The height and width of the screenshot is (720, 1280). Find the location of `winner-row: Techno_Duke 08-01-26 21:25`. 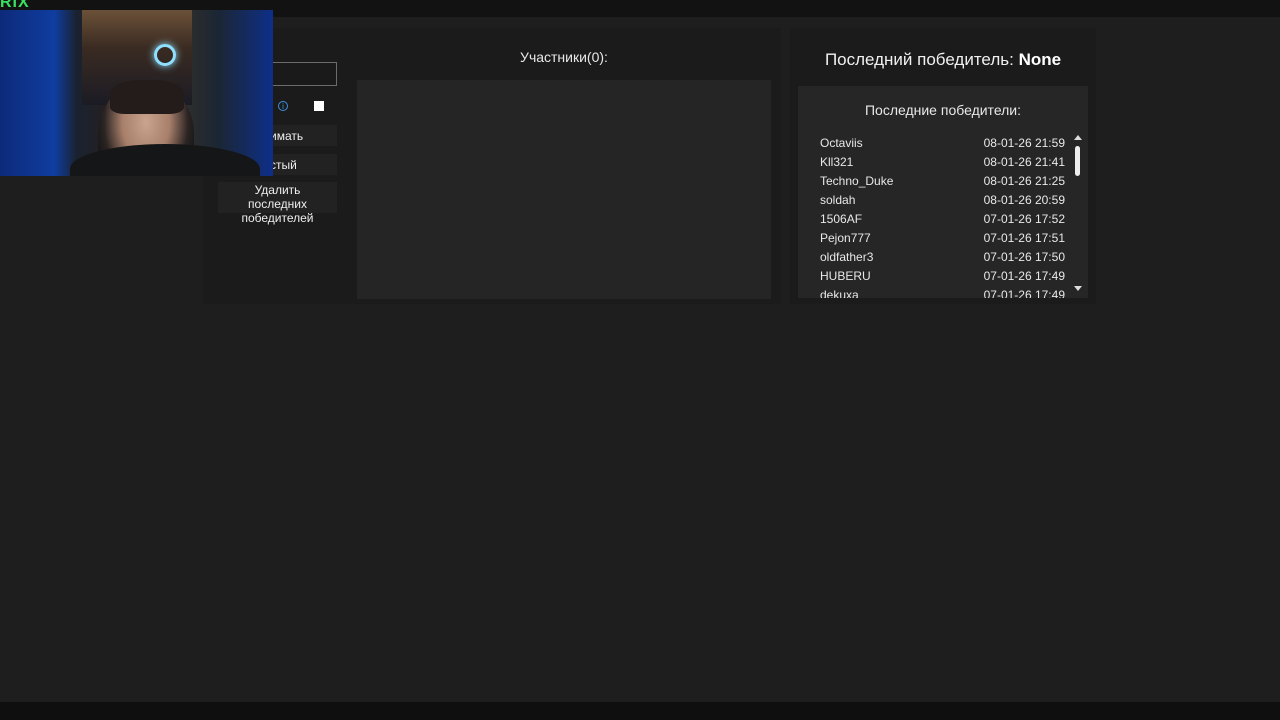

winner-row: Techno_Duke 08-01-26 21:25 is located at coordinates (942, 181).